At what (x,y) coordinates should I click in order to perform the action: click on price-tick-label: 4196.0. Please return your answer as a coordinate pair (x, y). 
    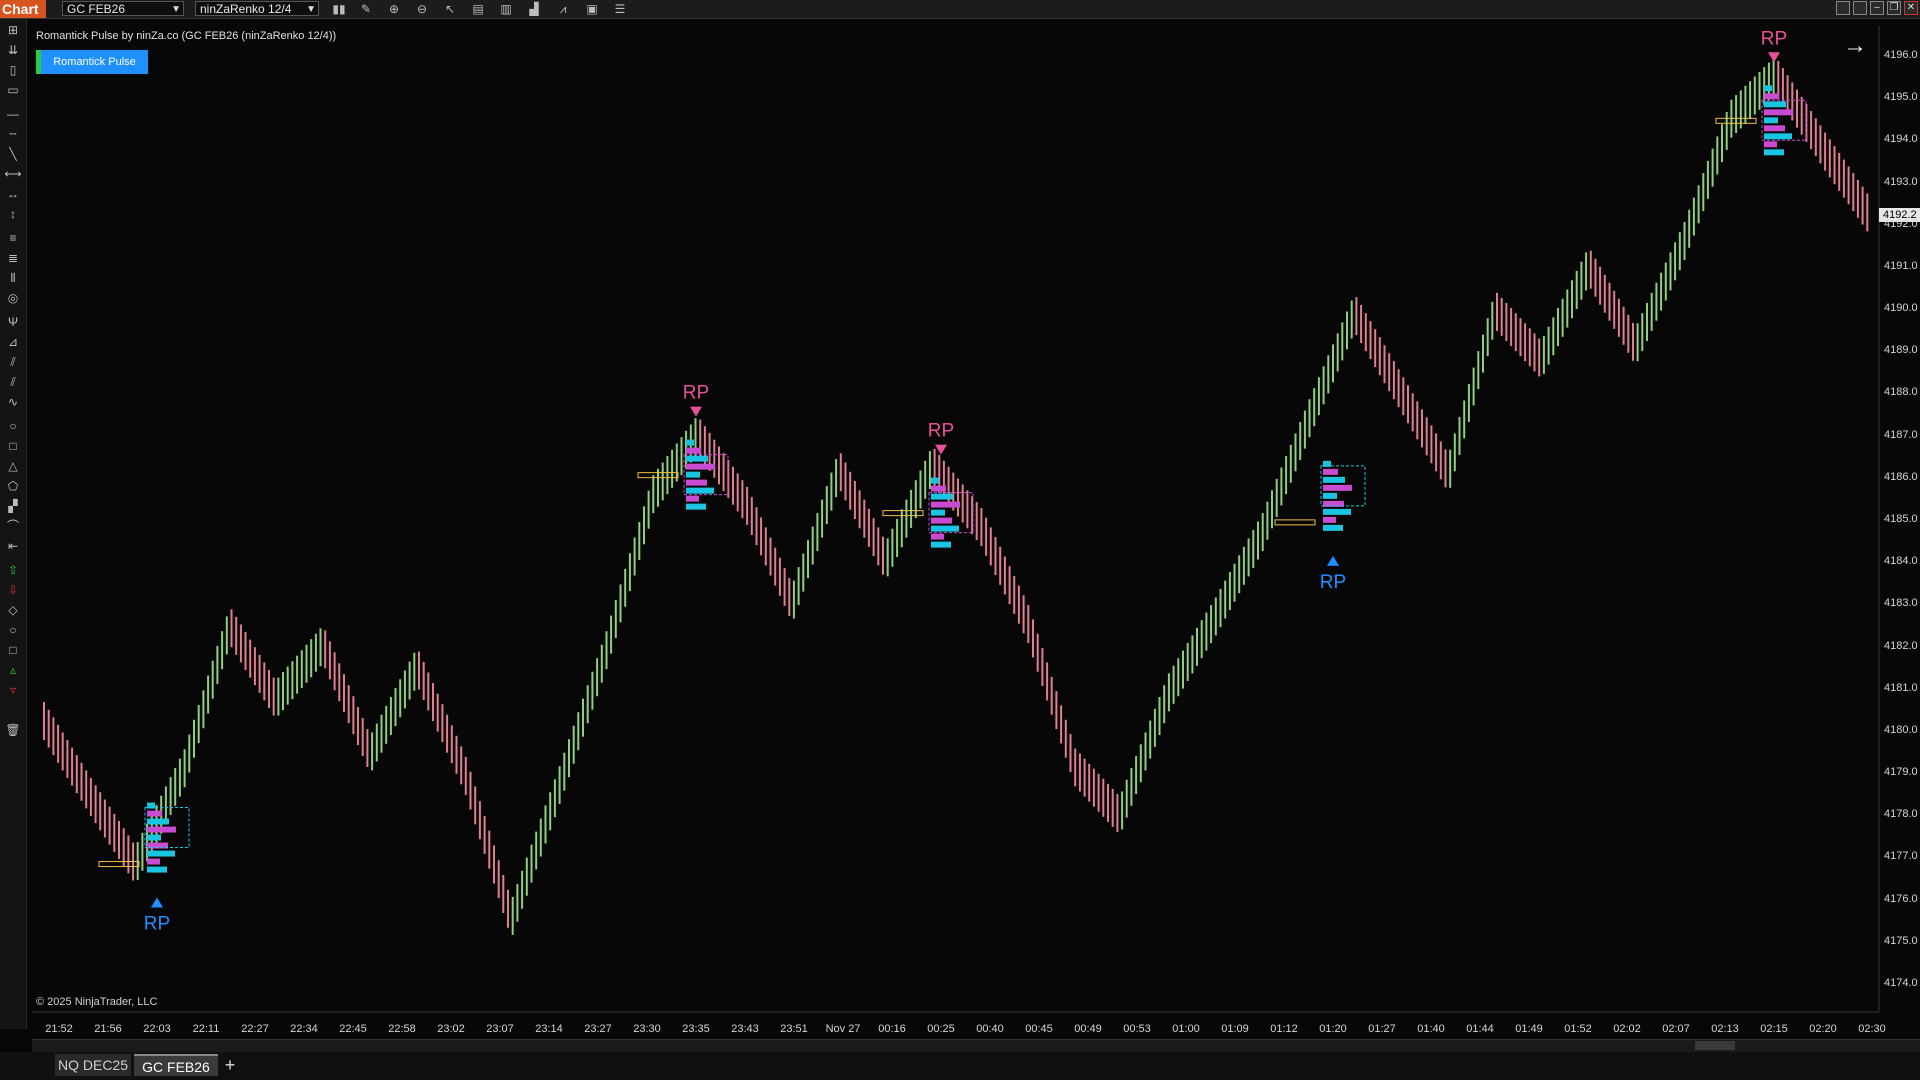
    Looking at the image, I should click on (1901, 55).